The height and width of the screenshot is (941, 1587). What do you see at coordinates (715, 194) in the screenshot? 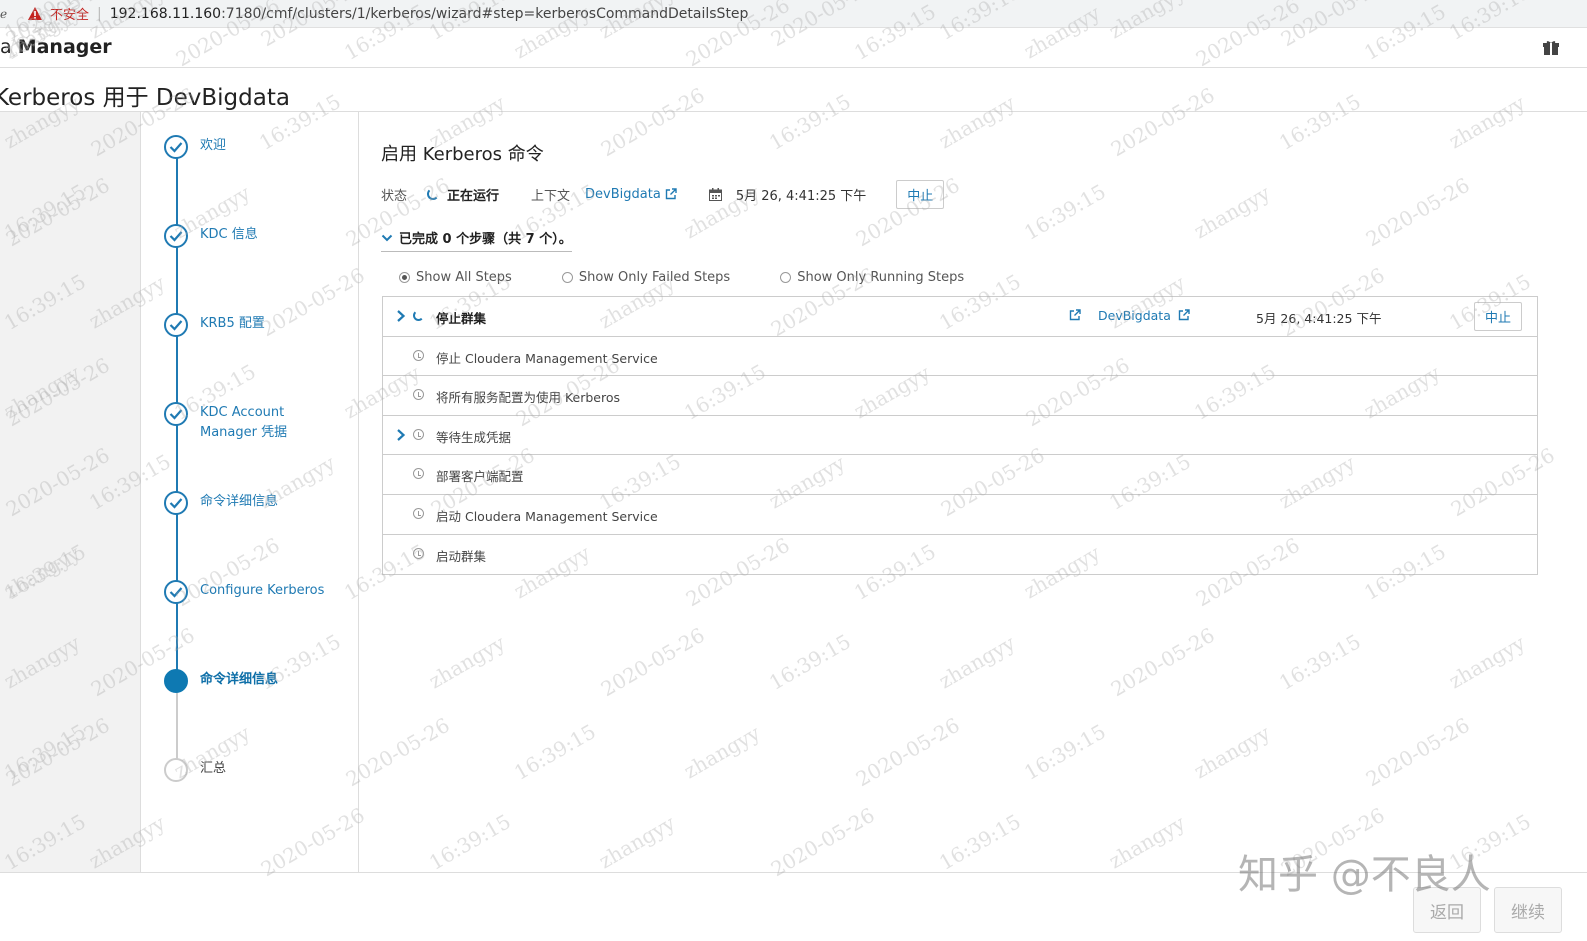
I see `calendar-icon` at bounding box center [715, 194].